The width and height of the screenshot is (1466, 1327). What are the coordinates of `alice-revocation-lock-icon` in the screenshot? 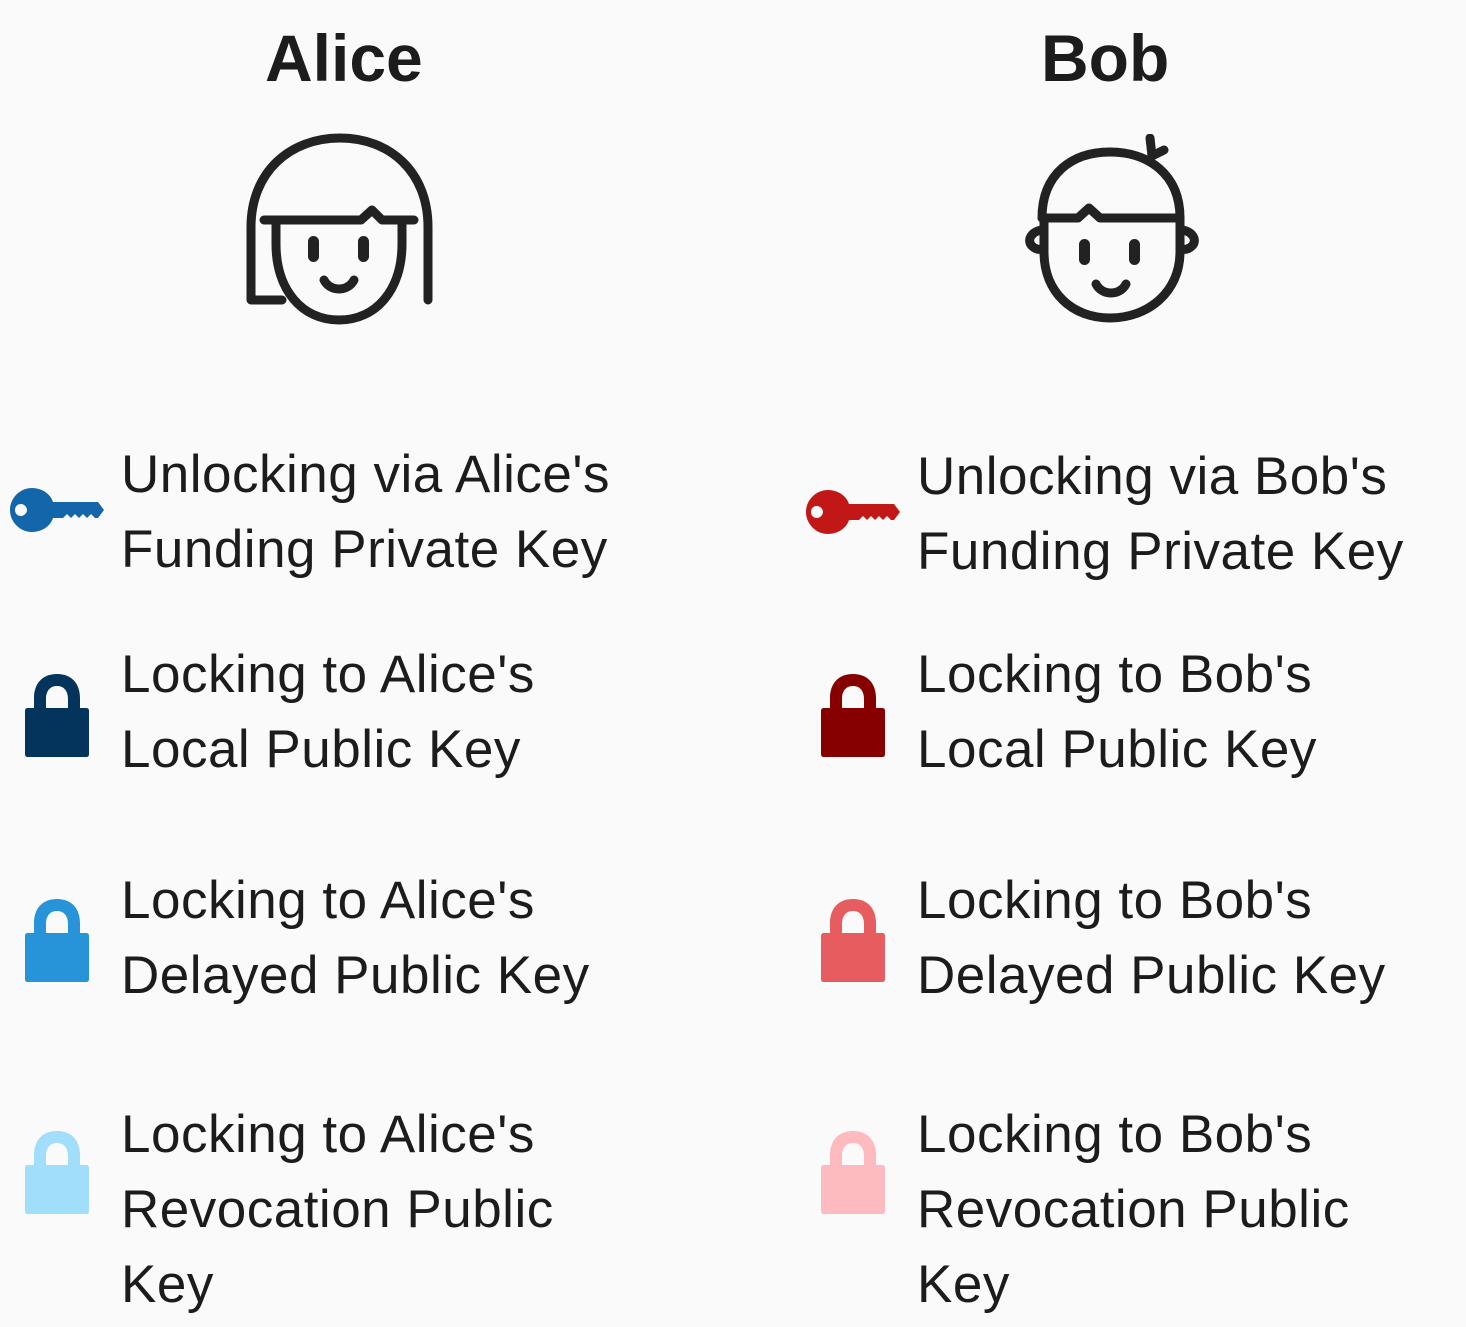 It's located at (57, 1172).